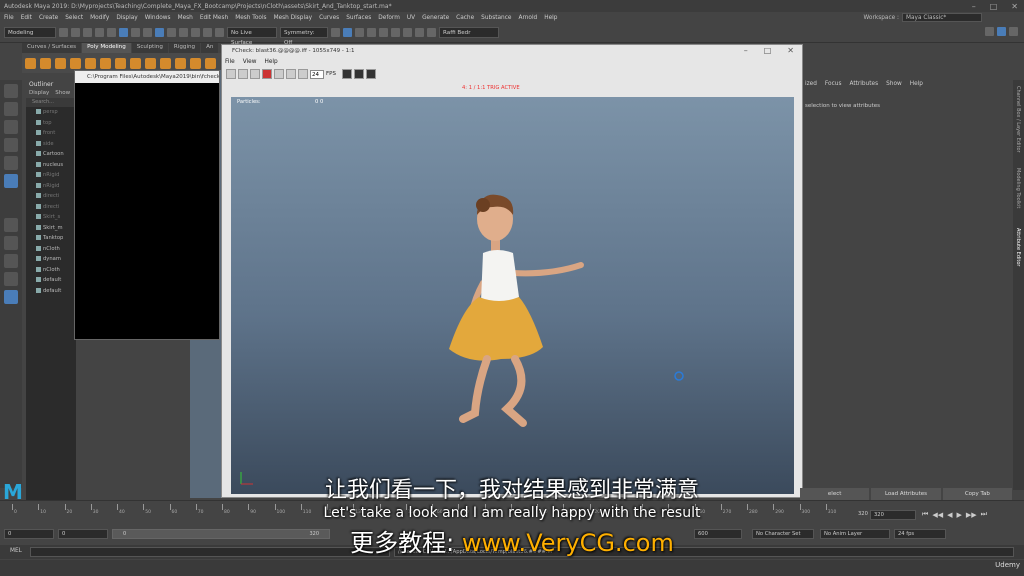  I want to click on history-icon, so click(207, 32).